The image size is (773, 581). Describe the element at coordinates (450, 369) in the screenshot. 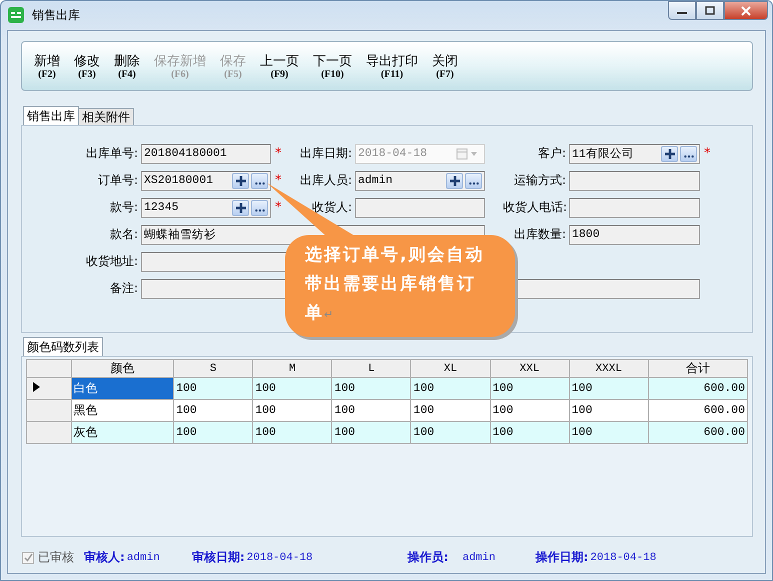

I see `column-header: XL` at that location.